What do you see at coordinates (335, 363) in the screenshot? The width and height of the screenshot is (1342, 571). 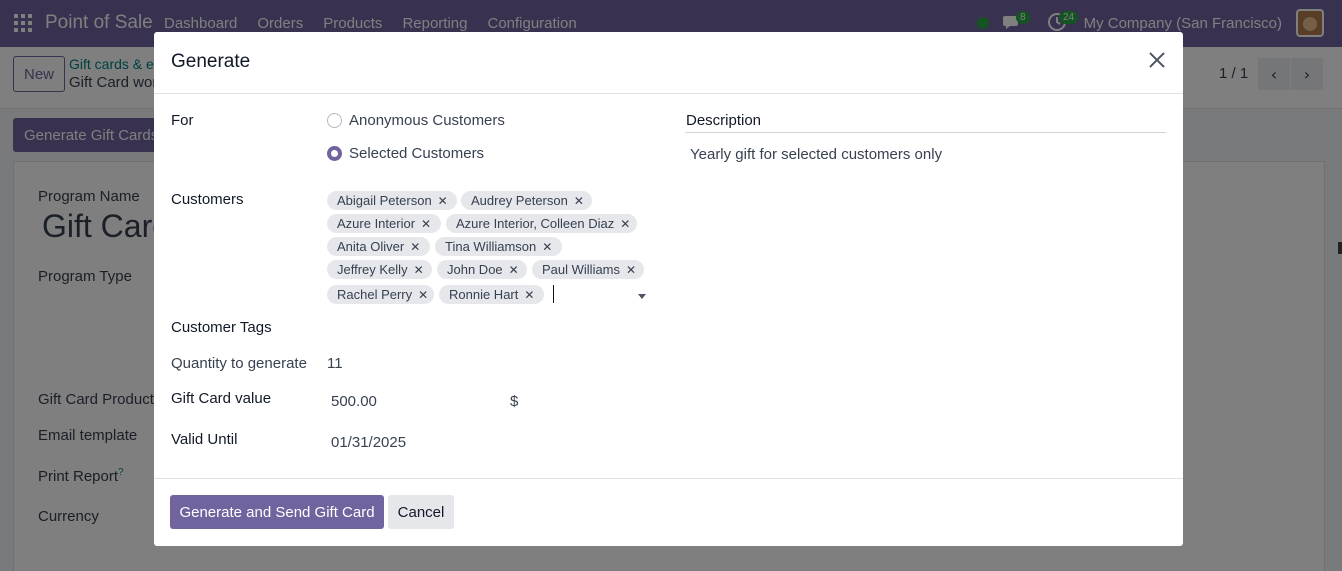 I see `quantity-value: 11` at bounding box center [335, 363].